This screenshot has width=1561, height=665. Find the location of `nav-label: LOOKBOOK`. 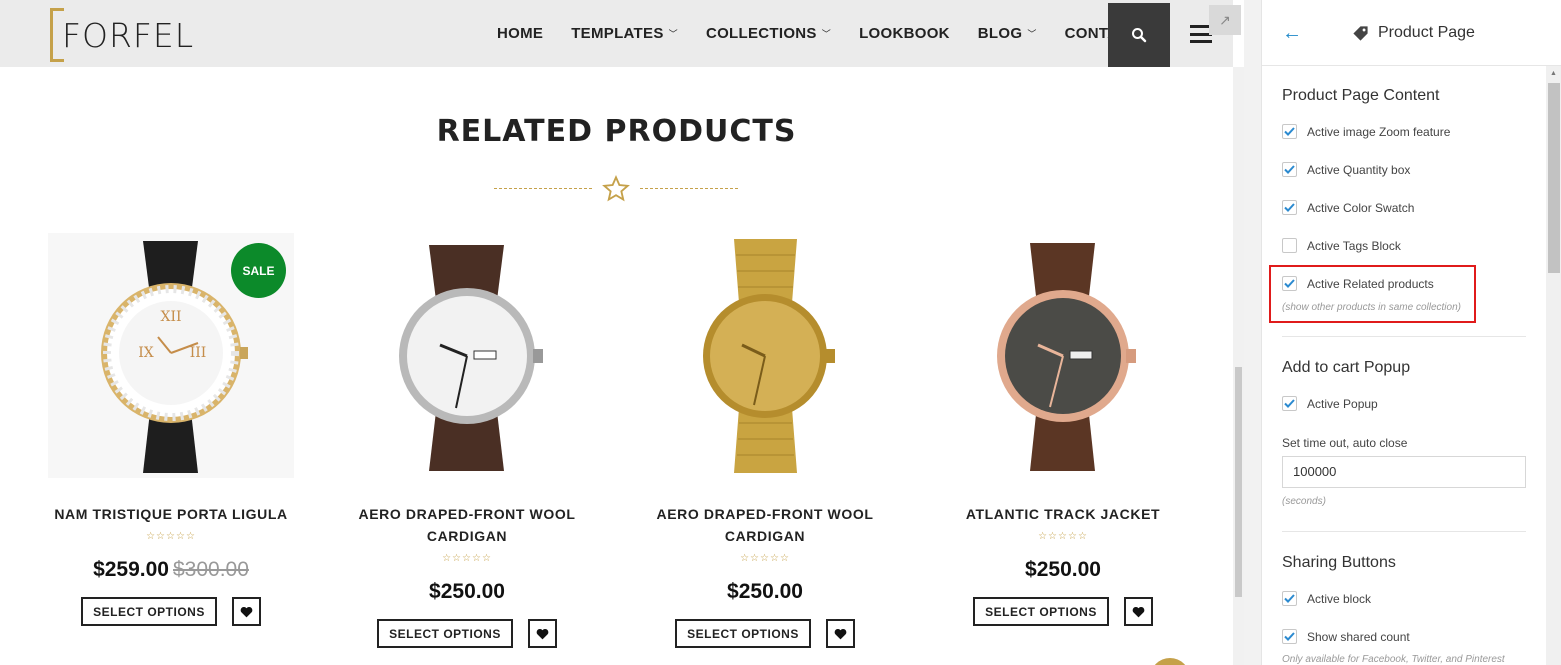

nav-label: LOOKBOOK is located at coordinates (904, 33).